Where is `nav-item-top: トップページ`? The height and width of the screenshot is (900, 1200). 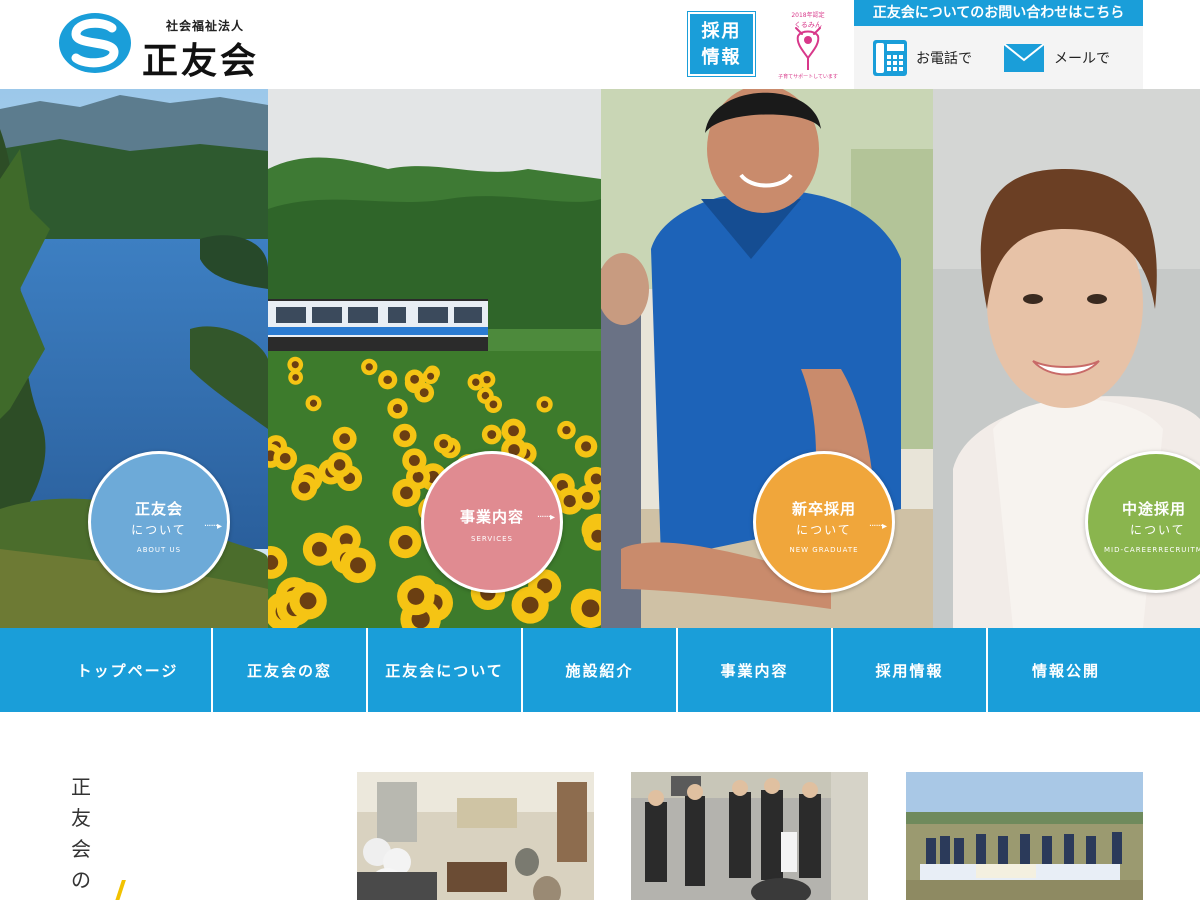
nav-item-top: トップページ is located at coordinates (106, 670).